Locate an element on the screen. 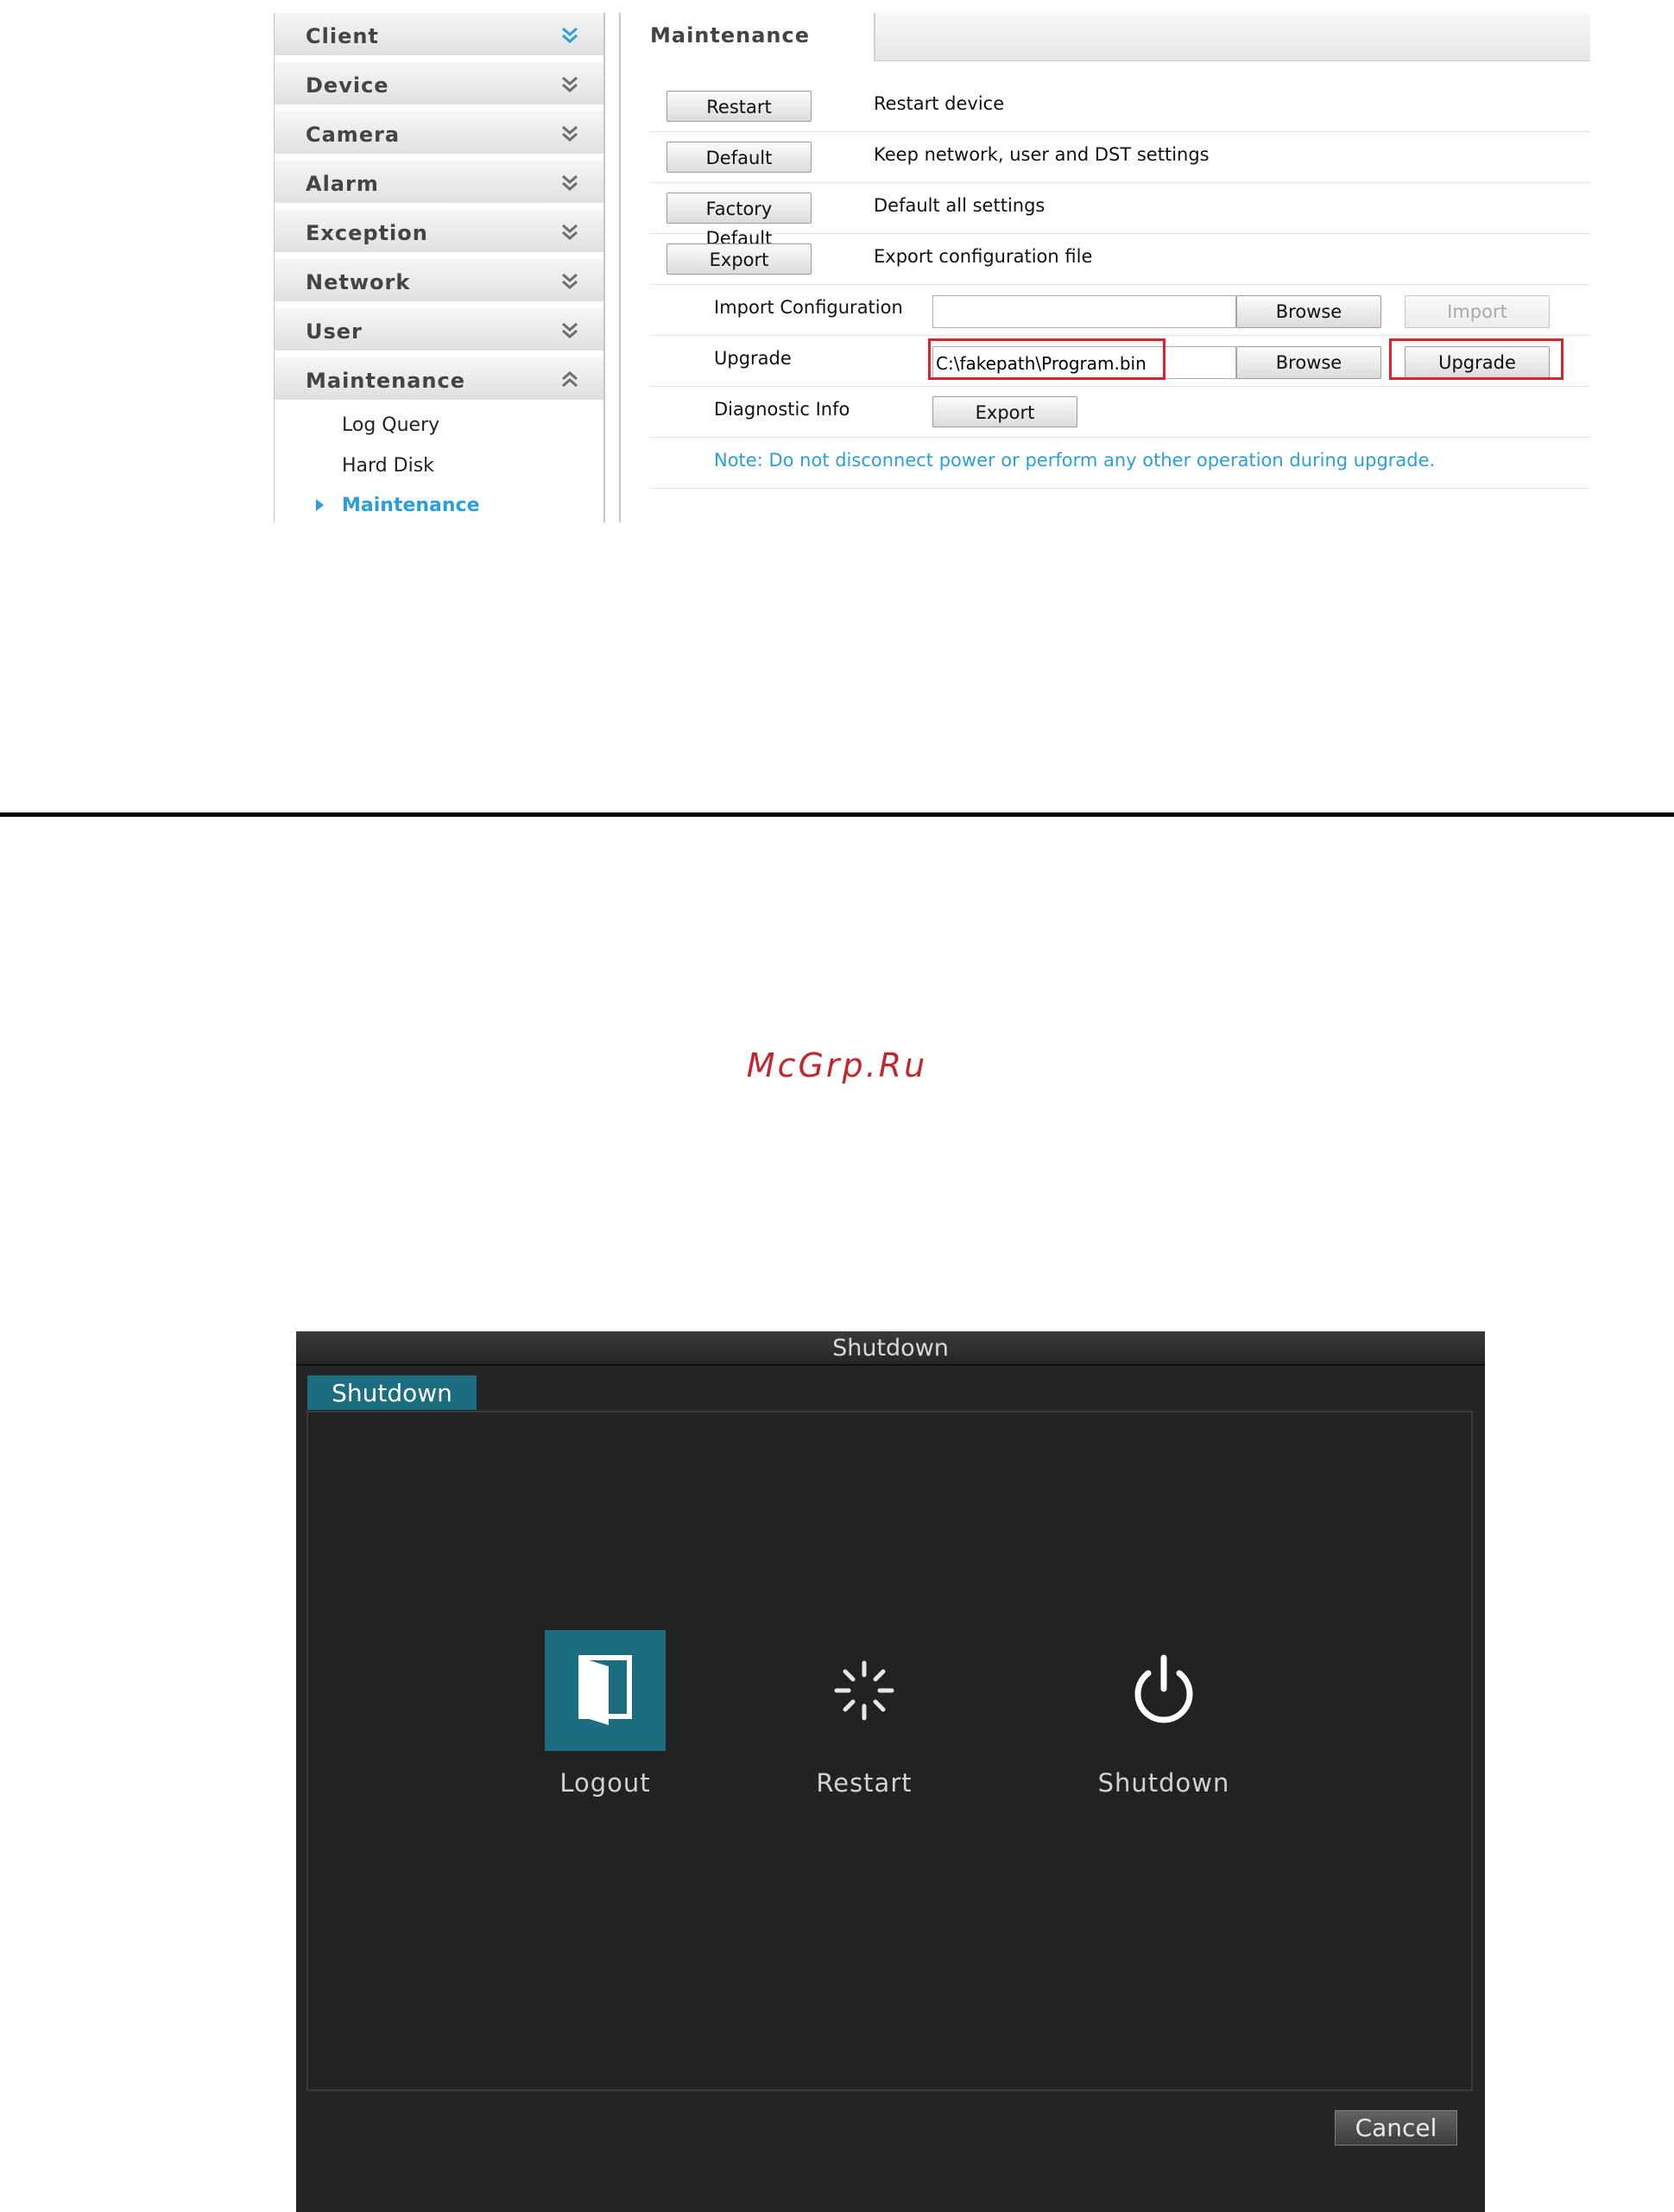 This screenshot has height=2212, width=1674. restart-row: Restart Restart device is located at coordinates (1120, 106).